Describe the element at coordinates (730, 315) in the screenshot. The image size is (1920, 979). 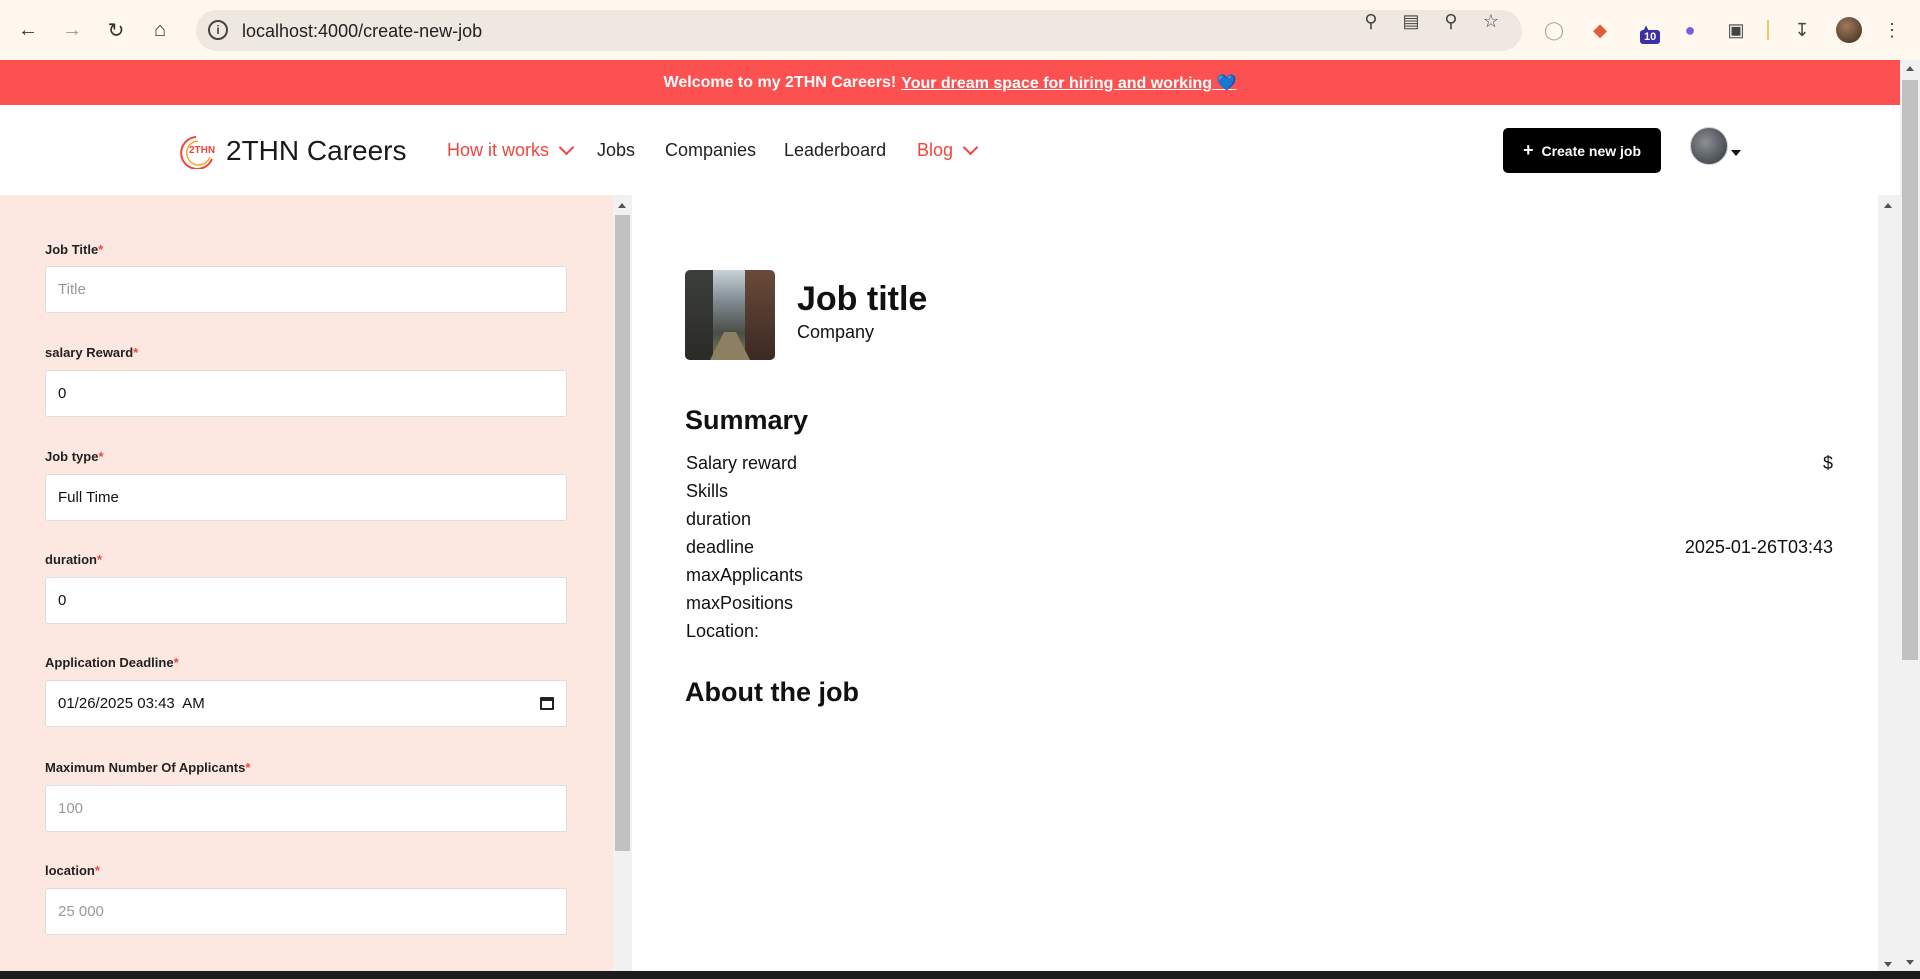
I see `company-image` at that location.